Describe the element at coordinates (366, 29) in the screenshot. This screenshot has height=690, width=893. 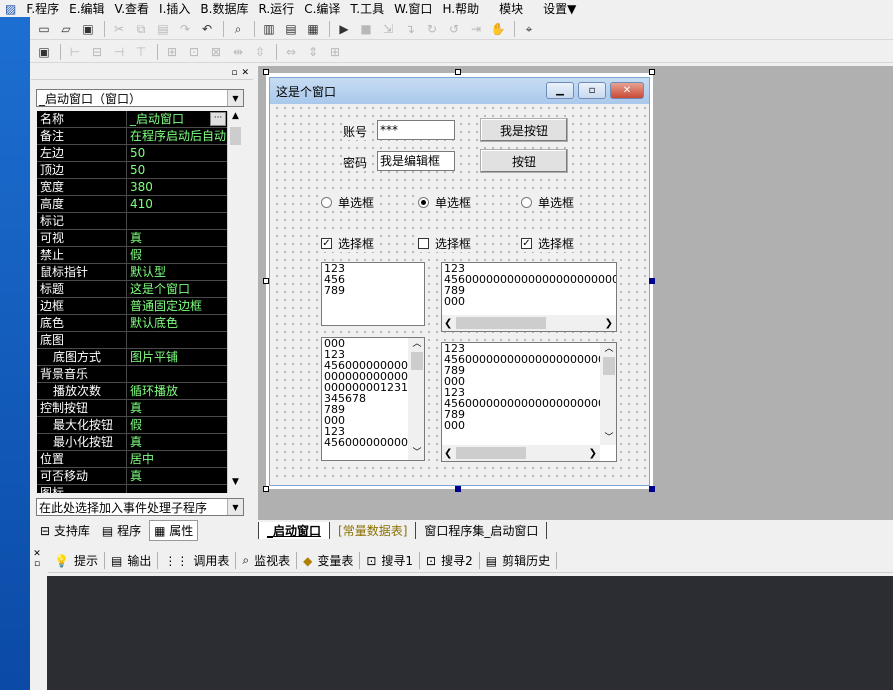
I see `stop-icon: ■` at that location.